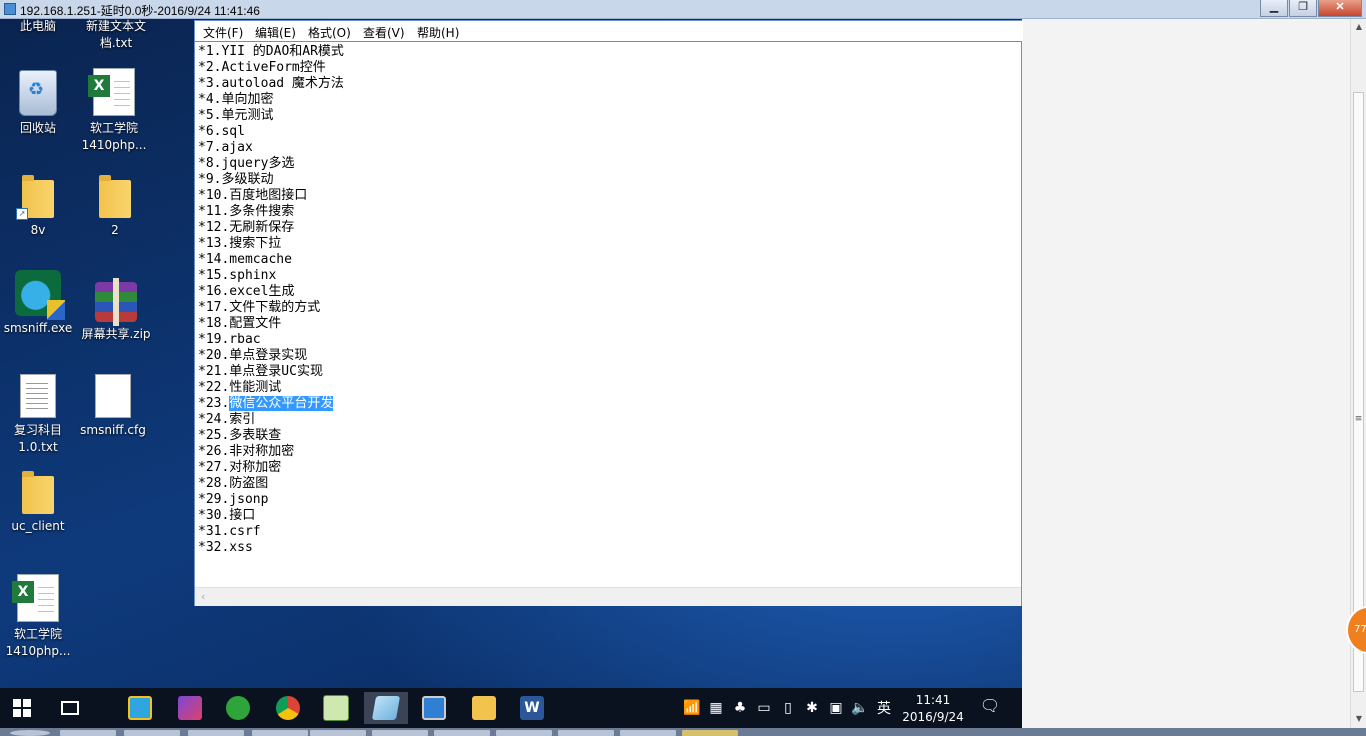  I want to click on taskbar-app-chrome, so click(288, 708).